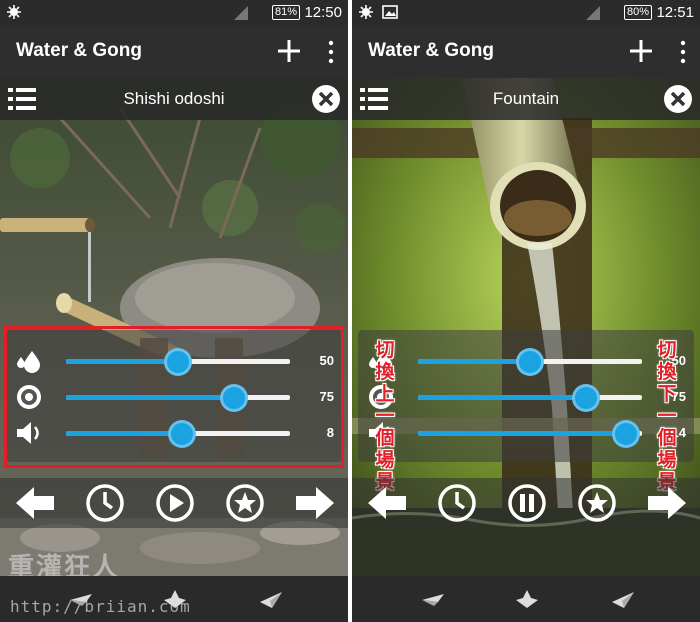 The image size is (700, 622). I want to click on pause-icon, so click(527, 503).